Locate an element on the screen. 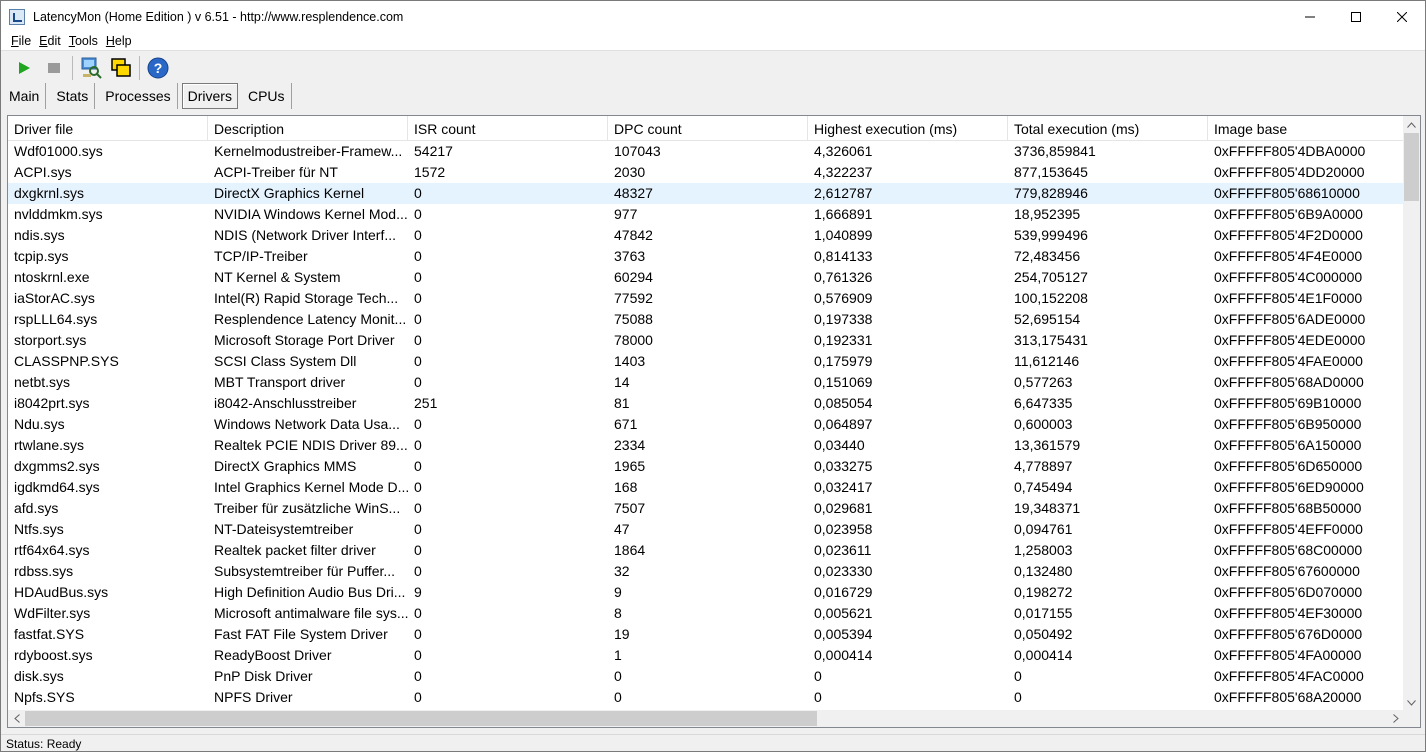 The image size is (1426, 752). cell-total-execution: 0,577263 is located at coordinates (1043, 382).